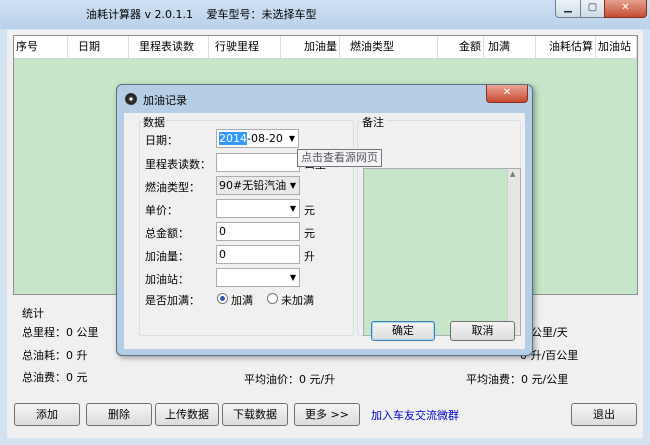 The width and height of the screenshot is (650, 445). Describe the element at coordinates (290, 379) in the screenshot. I see `avg-fuel-price: 平均油价：0 元/升` at that location.